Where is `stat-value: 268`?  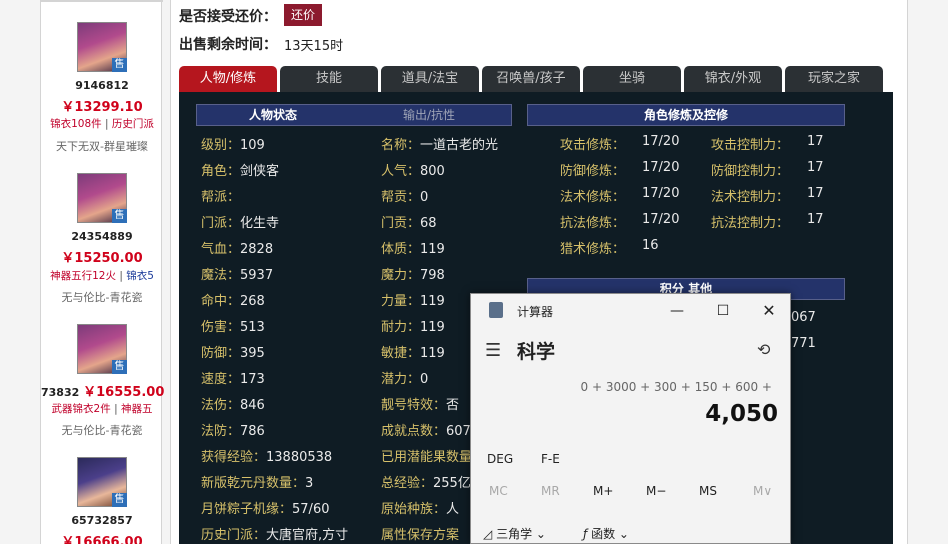 stat-value: 268 is located at coordinates (252, 301).